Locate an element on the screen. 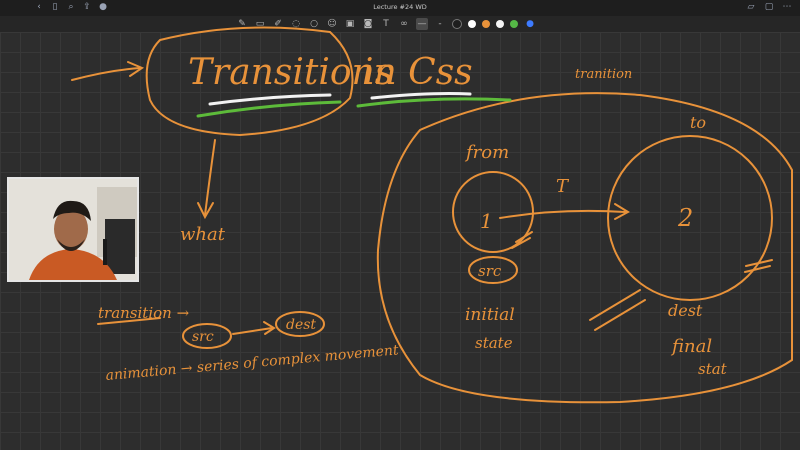  dest-label: dest is located at coordinates (685, 310).